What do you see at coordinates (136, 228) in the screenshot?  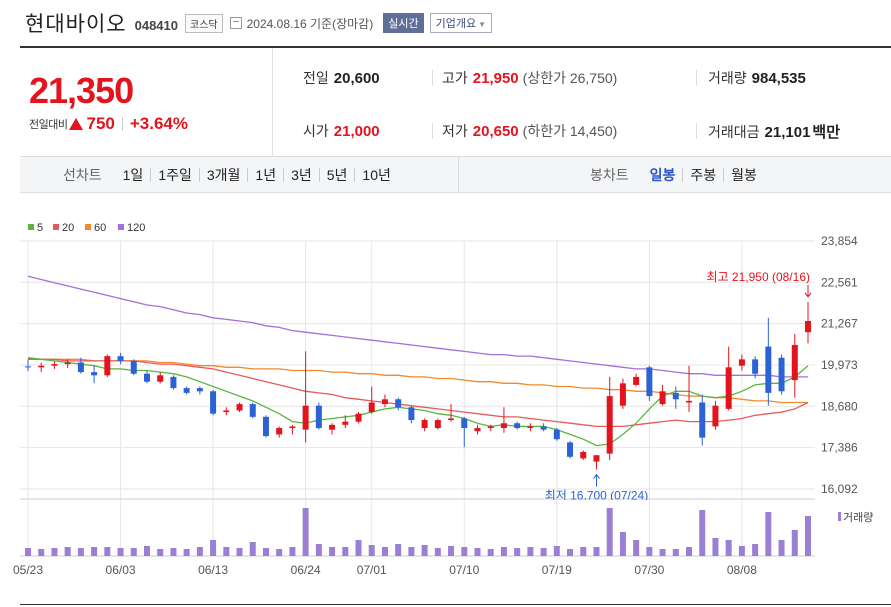 I see `legend-label: 120` at bounding box center [136, 228].